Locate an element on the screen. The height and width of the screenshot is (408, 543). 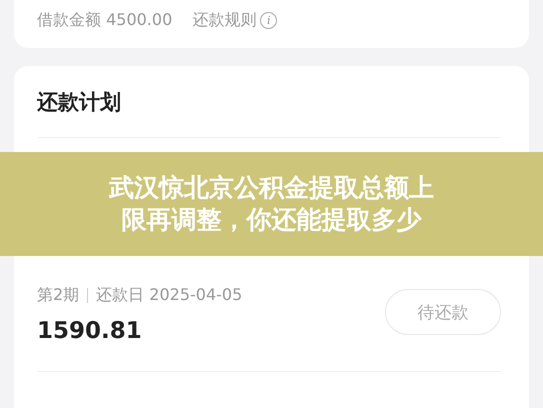
rules-link: 还款规则 is located at coordinates (224, 20).